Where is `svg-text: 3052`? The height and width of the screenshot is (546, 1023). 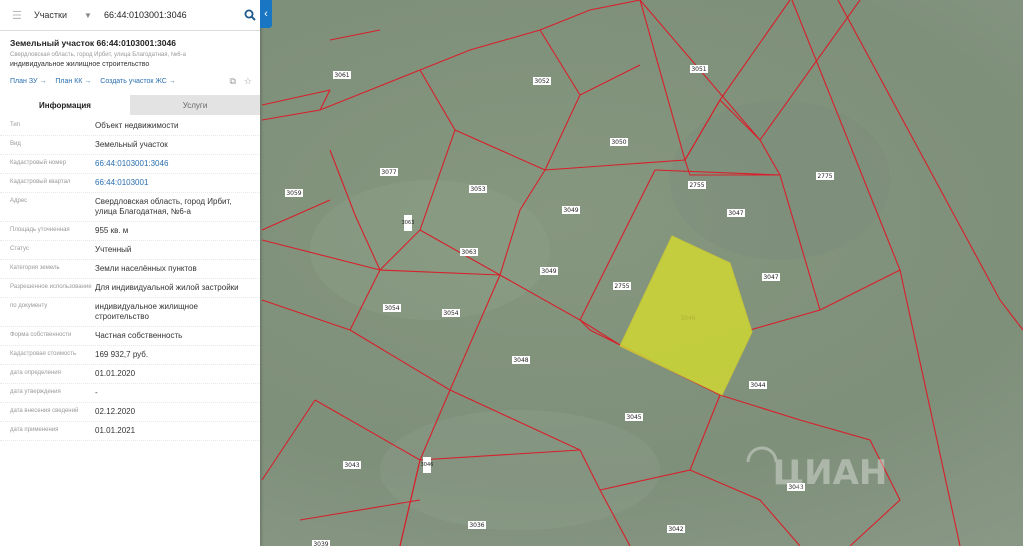 svg-text: 3052 is located at coordinates (541, 81).